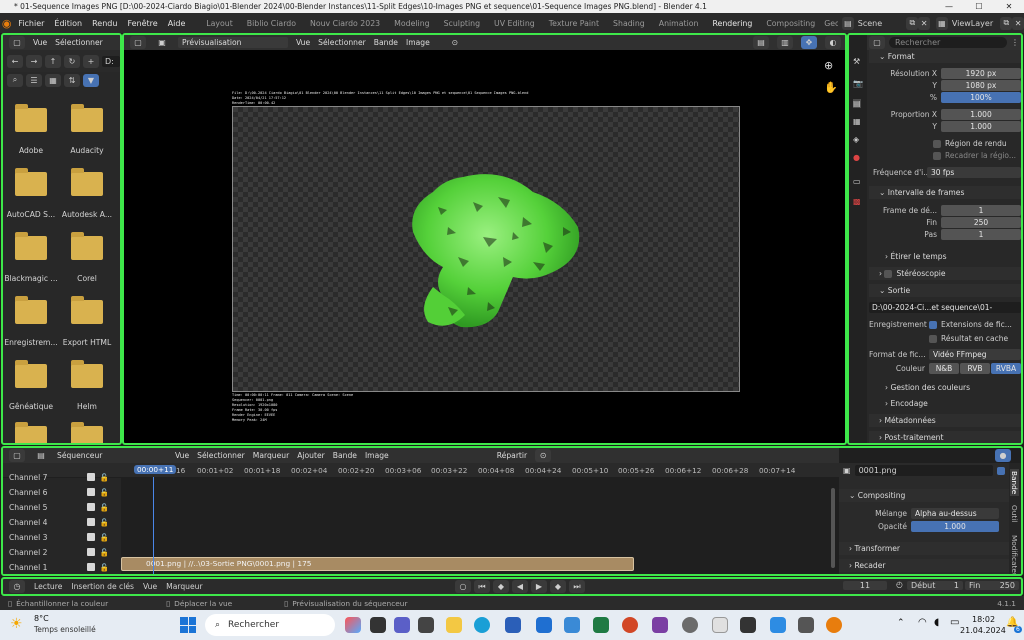  Describe the element at coordinates (785, 42) in the screenshot. I see `channels-icon: ▥` at that location.